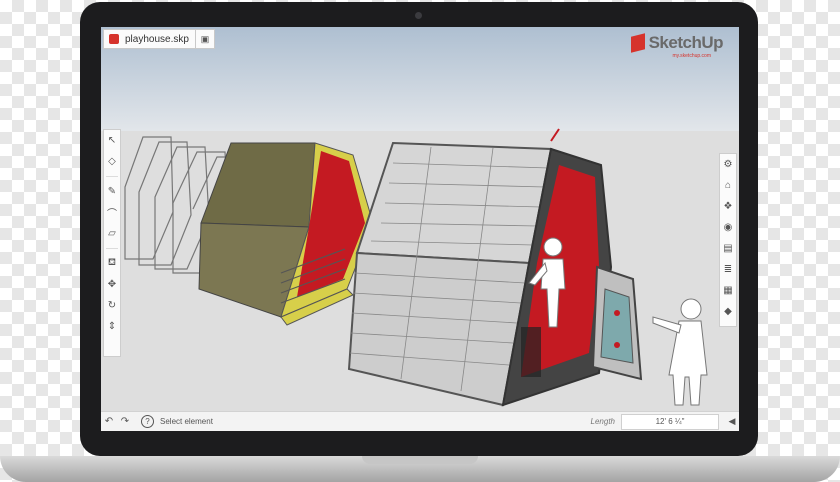  Describe the element at coordinates (728, 290) in the screenshot. I see `scenes-icon: ▦` at that location.